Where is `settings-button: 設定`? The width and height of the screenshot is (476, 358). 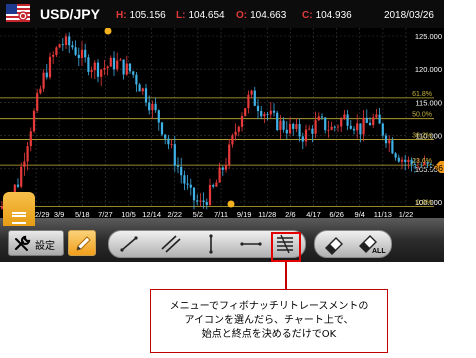
settings-button: 設定 is located at coordinates (36, 243).